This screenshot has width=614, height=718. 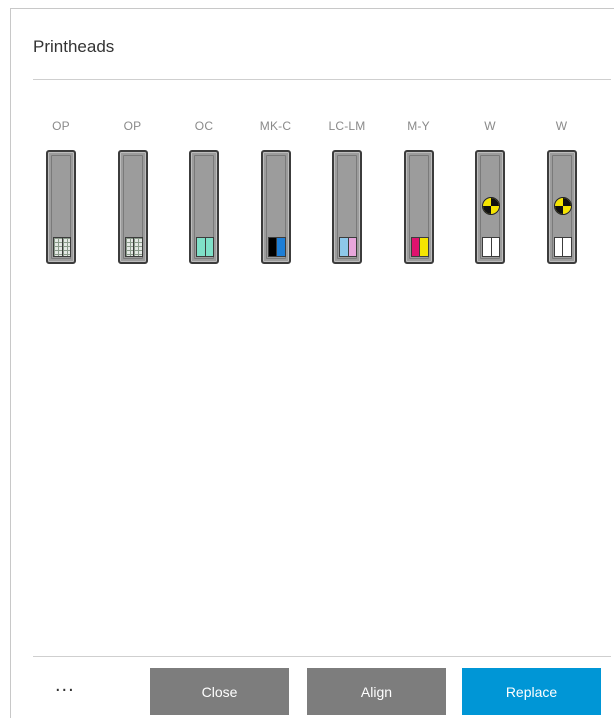 What do you see at coordinates (219, 691) in the screenshot?
I see `close-button: Close` at bounding box center [219, 691].